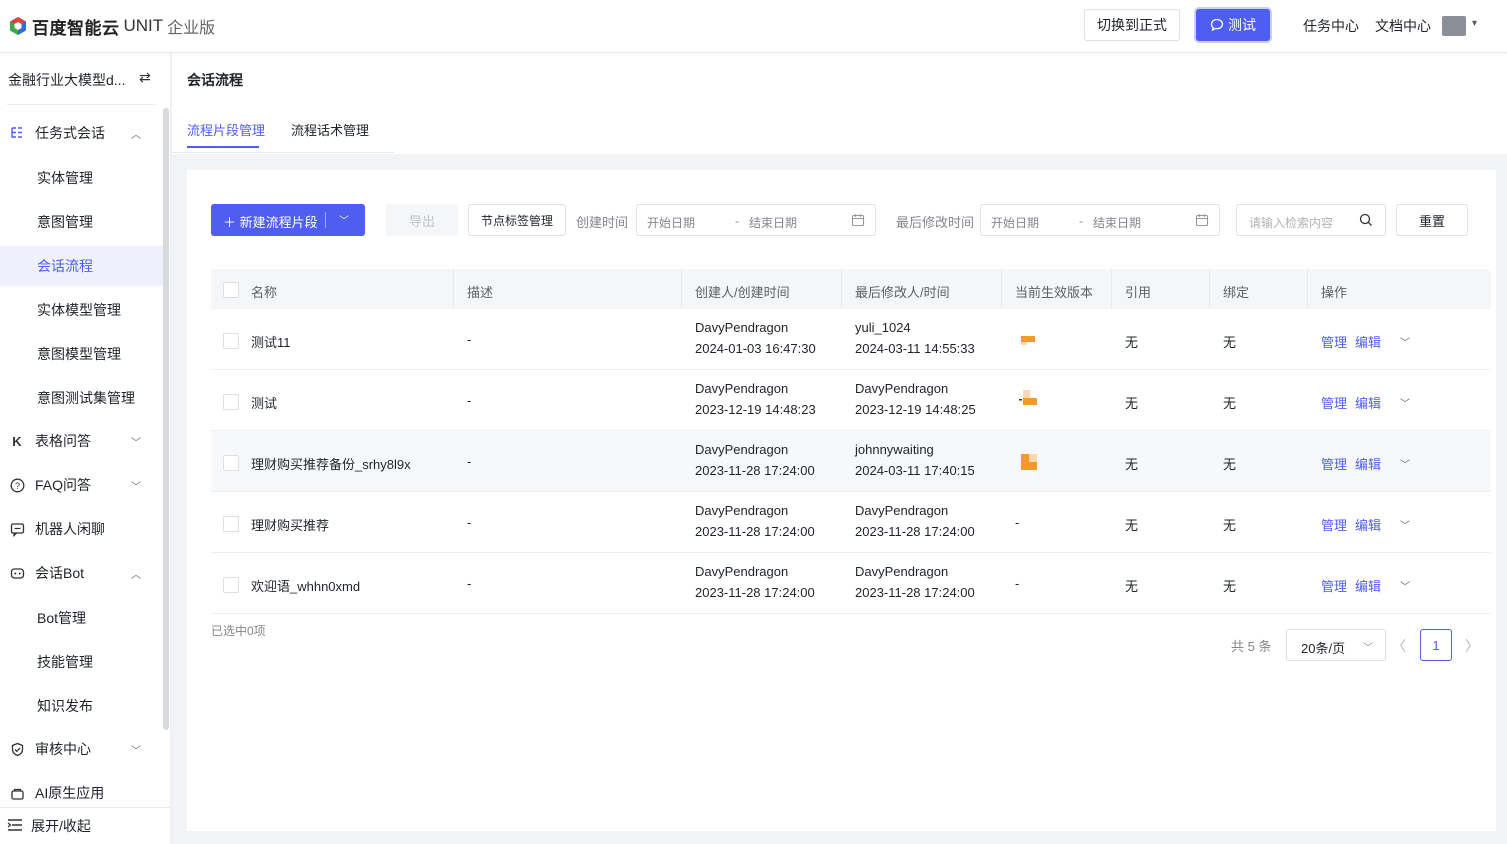 This screenshot has height=844, width=1507. I want to click on user-avatar, so click(1454, 26).